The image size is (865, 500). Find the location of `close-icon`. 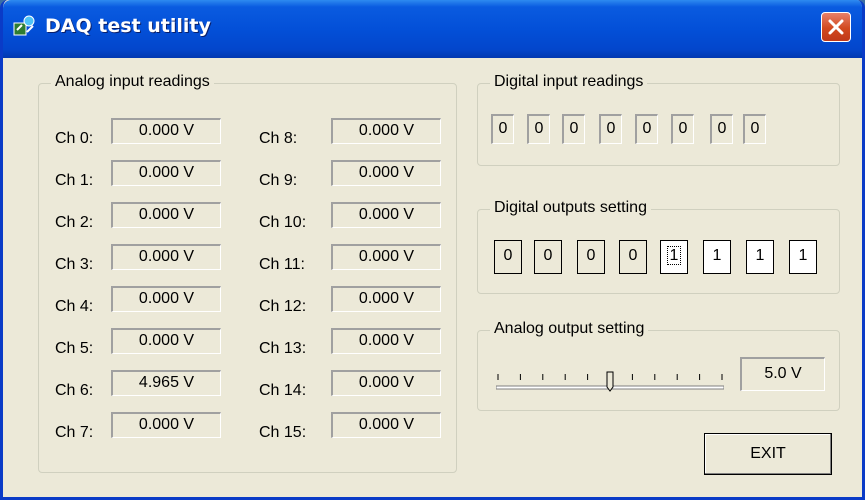

close-icon is located at coordinates (836, 27).